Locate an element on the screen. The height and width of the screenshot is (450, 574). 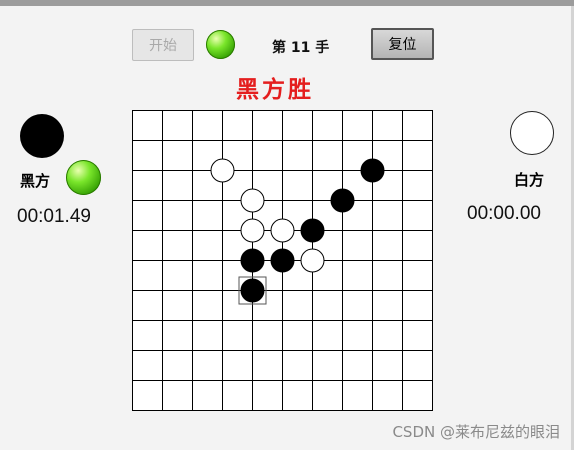
move-counter: 第 11 手 is located at coordinates (301, 48).